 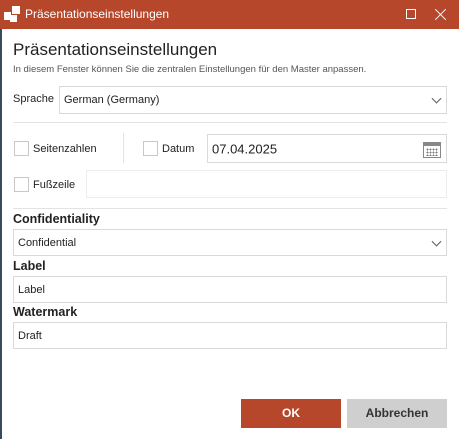 I want to click on label-input: Label, so click(x=230, y=289).